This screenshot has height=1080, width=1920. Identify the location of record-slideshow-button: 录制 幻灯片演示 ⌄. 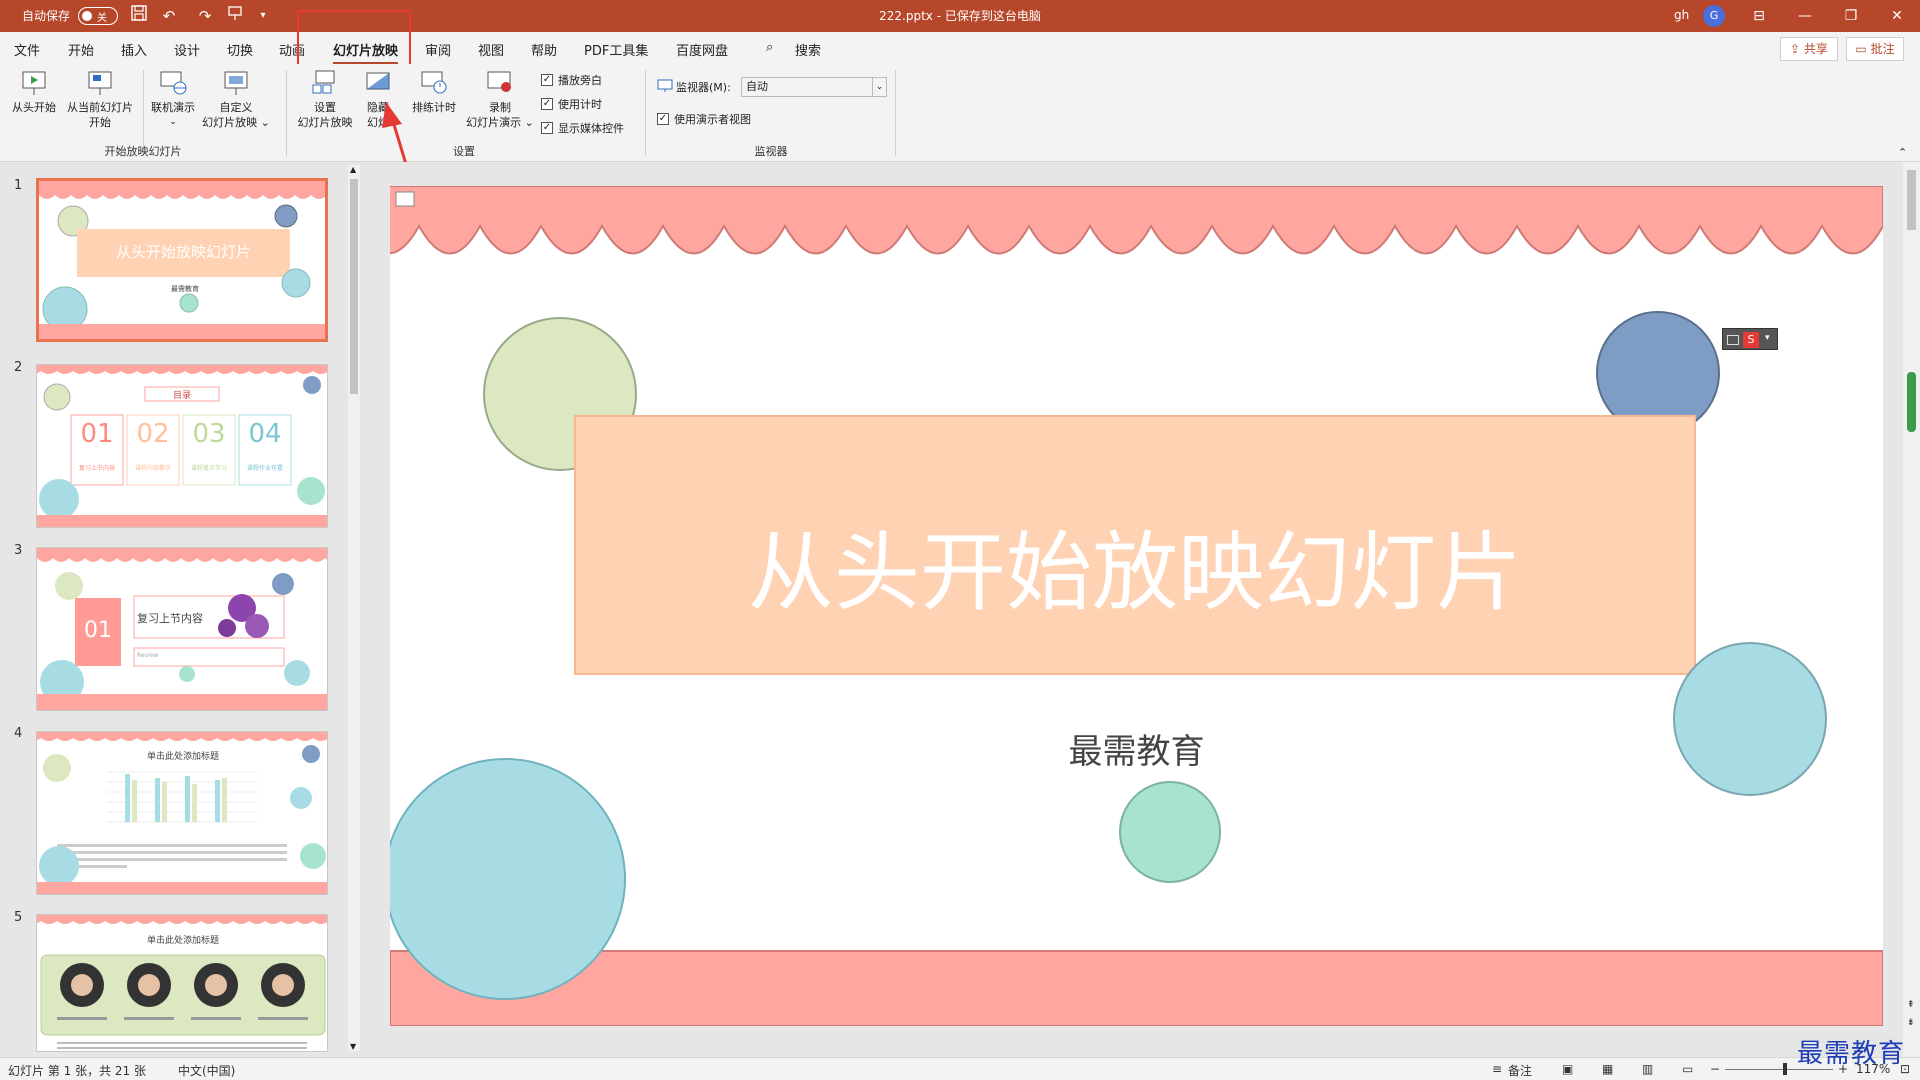
(500, 99).